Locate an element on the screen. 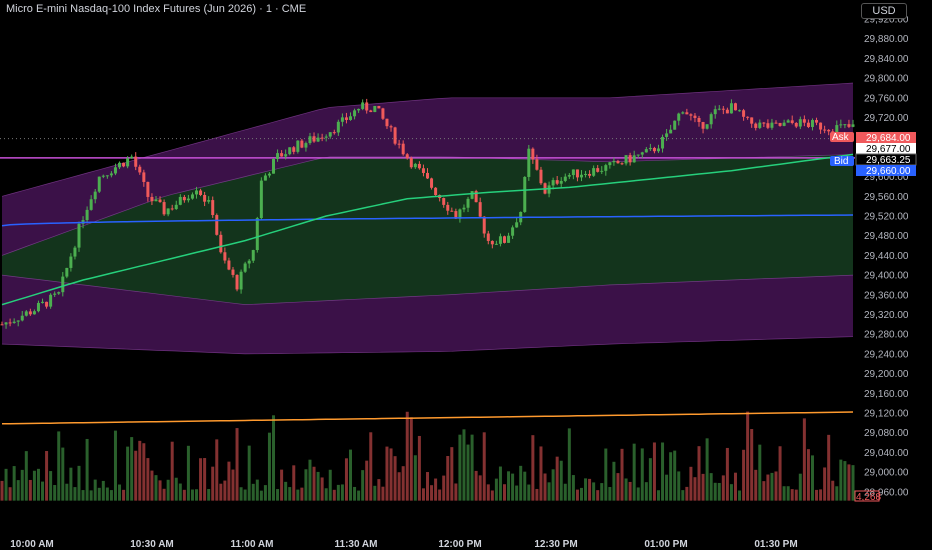 Image resolution: width=932 pixels, height=550 pixels. last-price-value: 29,677.00 is located at coordinates (888, 149).